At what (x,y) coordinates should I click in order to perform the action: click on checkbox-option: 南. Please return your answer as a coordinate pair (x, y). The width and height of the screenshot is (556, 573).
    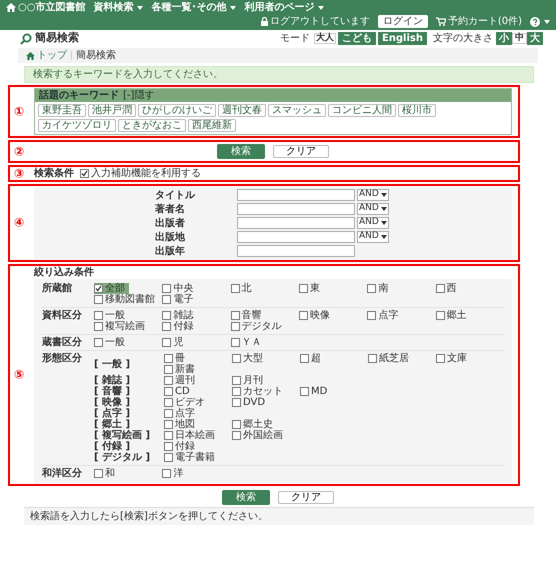
    Looking at the image, I should click on (379, 288).